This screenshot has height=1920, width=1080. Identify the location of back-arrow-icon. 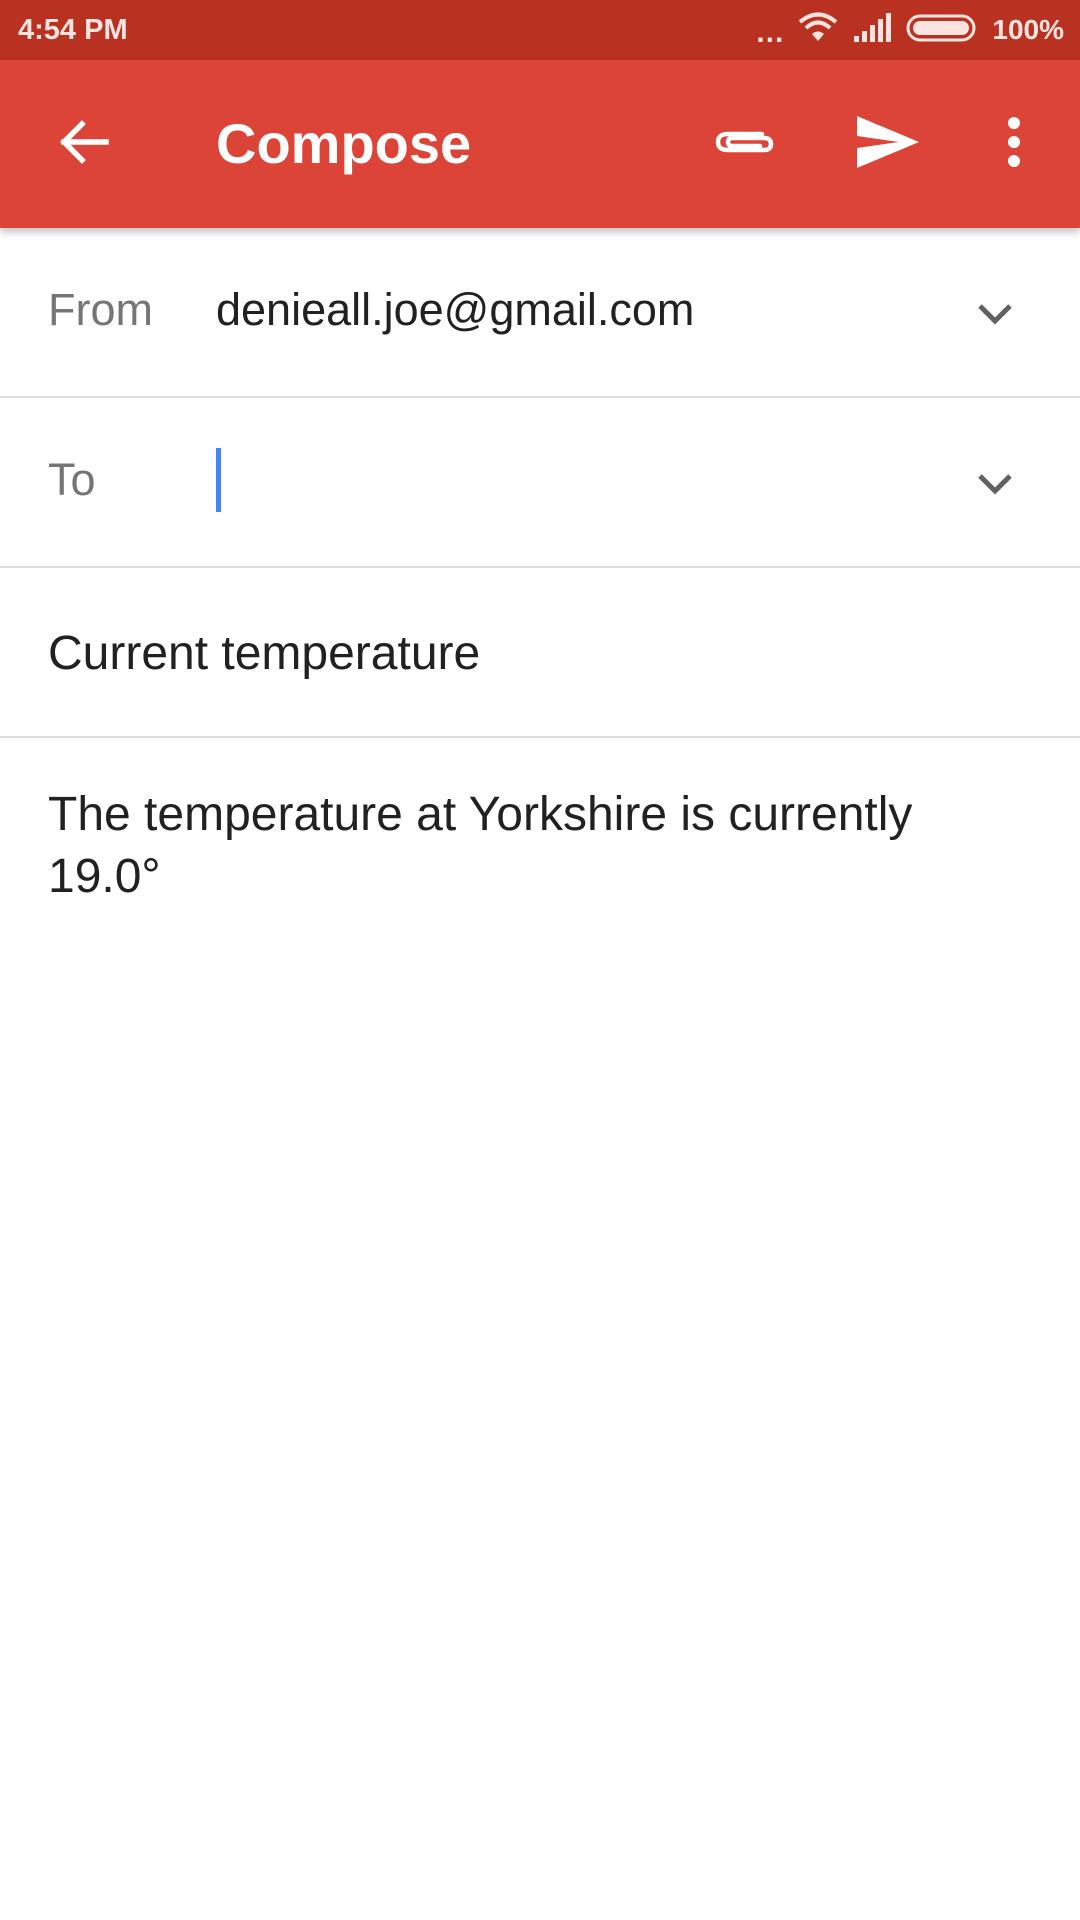
(84, 144).